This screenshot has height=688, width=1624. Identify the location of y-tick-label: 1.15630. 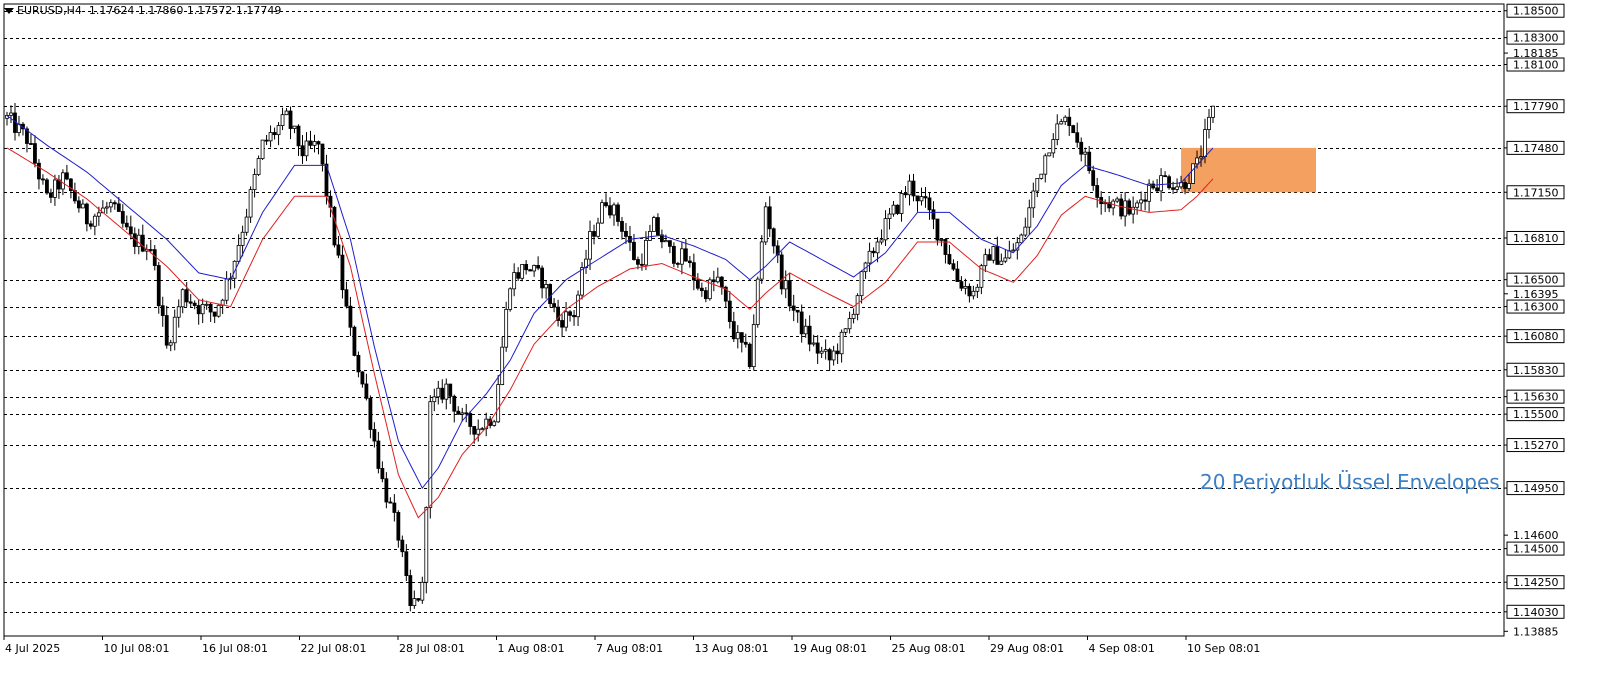
(1536, 397).